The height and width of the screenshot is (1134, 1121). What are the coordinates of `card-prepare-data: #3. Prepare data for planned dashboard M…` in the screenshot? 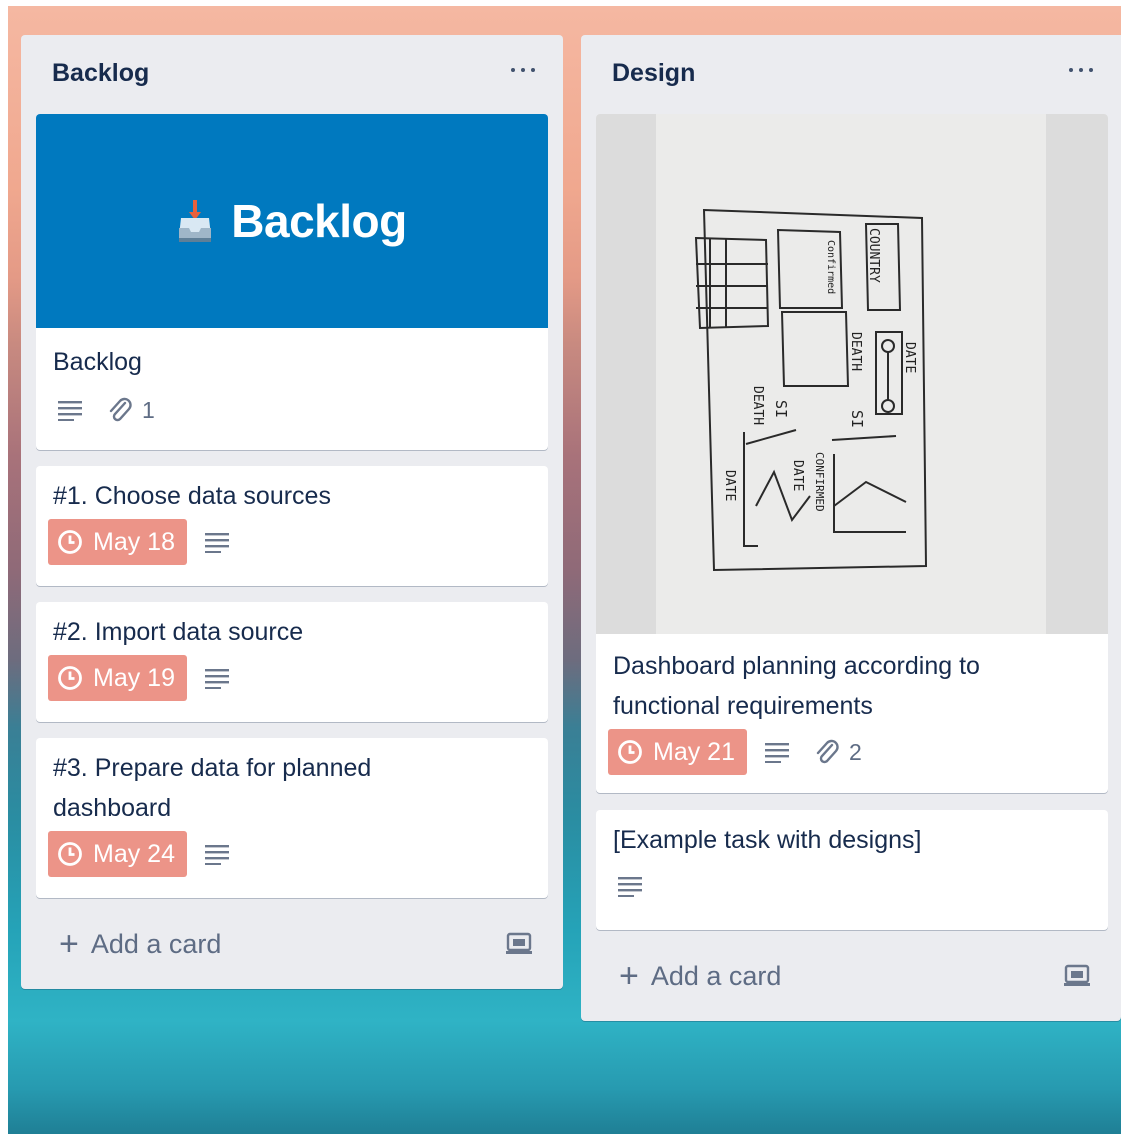 It's located at (292, 818).